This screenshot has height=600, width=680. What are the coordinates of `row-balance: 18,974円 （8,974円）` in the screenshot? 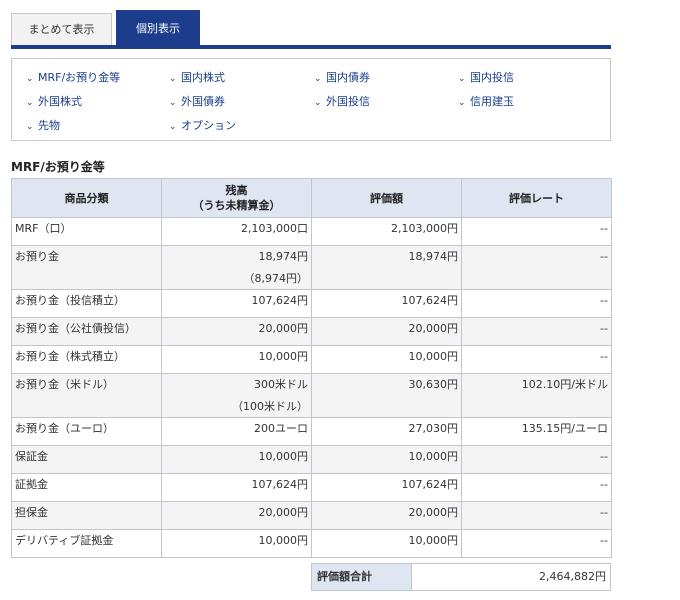 It's located at (236, 267).